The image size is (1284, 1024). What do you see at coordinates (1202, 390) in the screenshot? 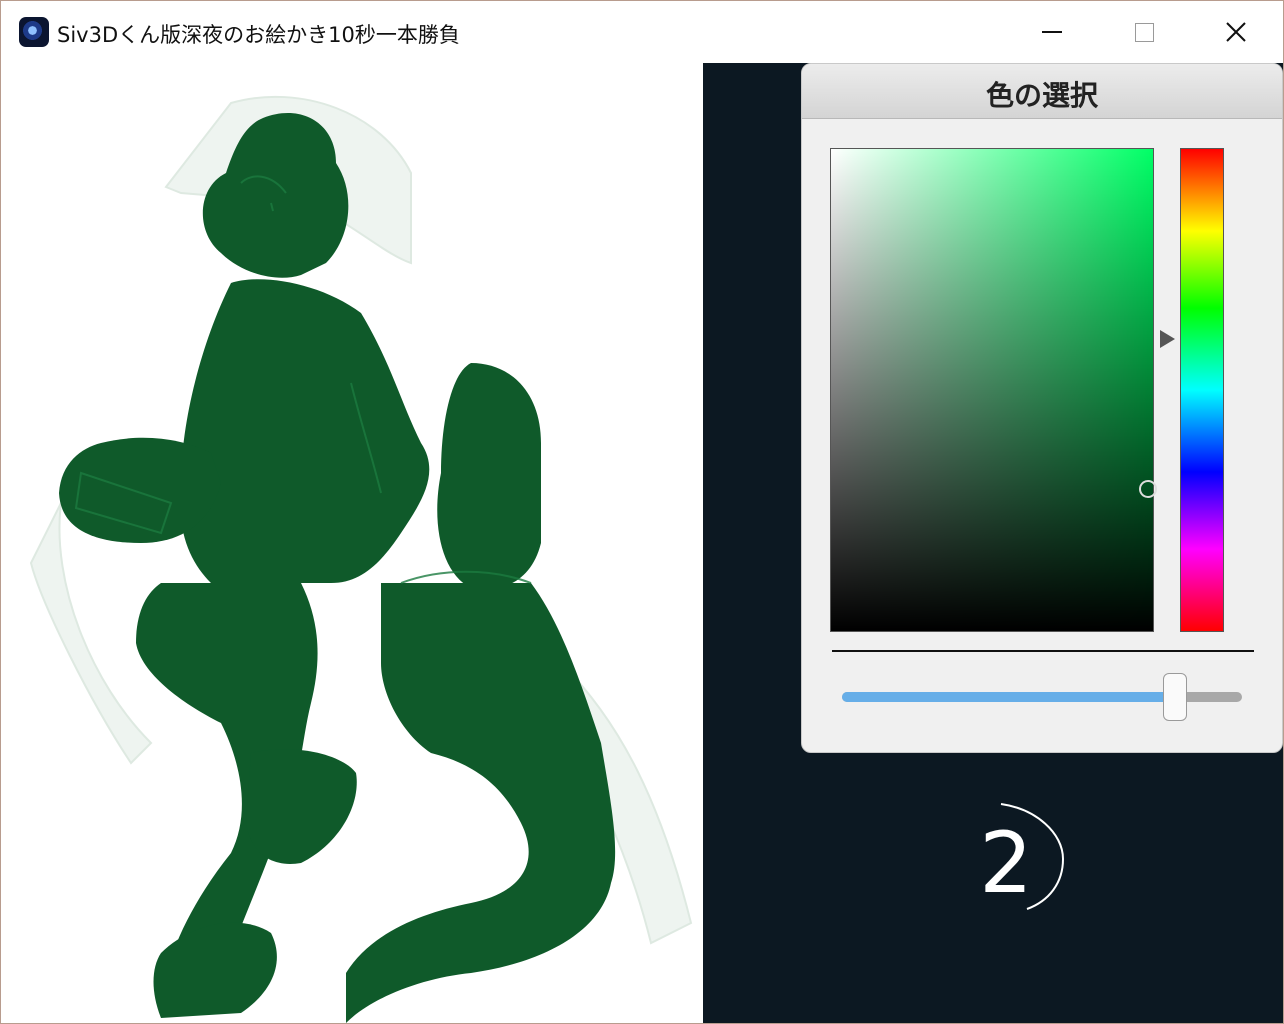
I see `hue-slider` at bounding box center [1202, 390].